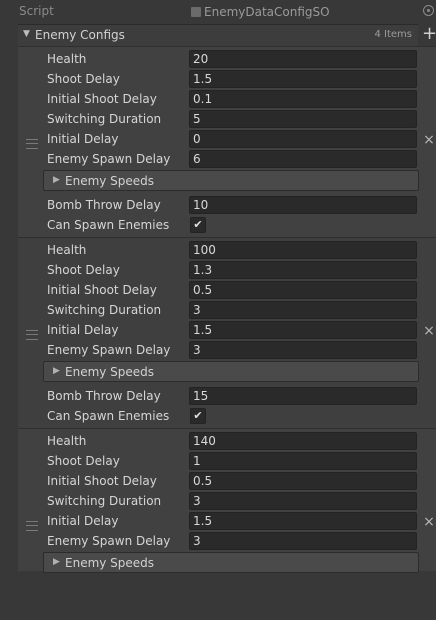 This screenshot has width=436, height=620. Describe the element at coordinates (36, 11) in the screenshot. I see `script-label: Script` at that location.